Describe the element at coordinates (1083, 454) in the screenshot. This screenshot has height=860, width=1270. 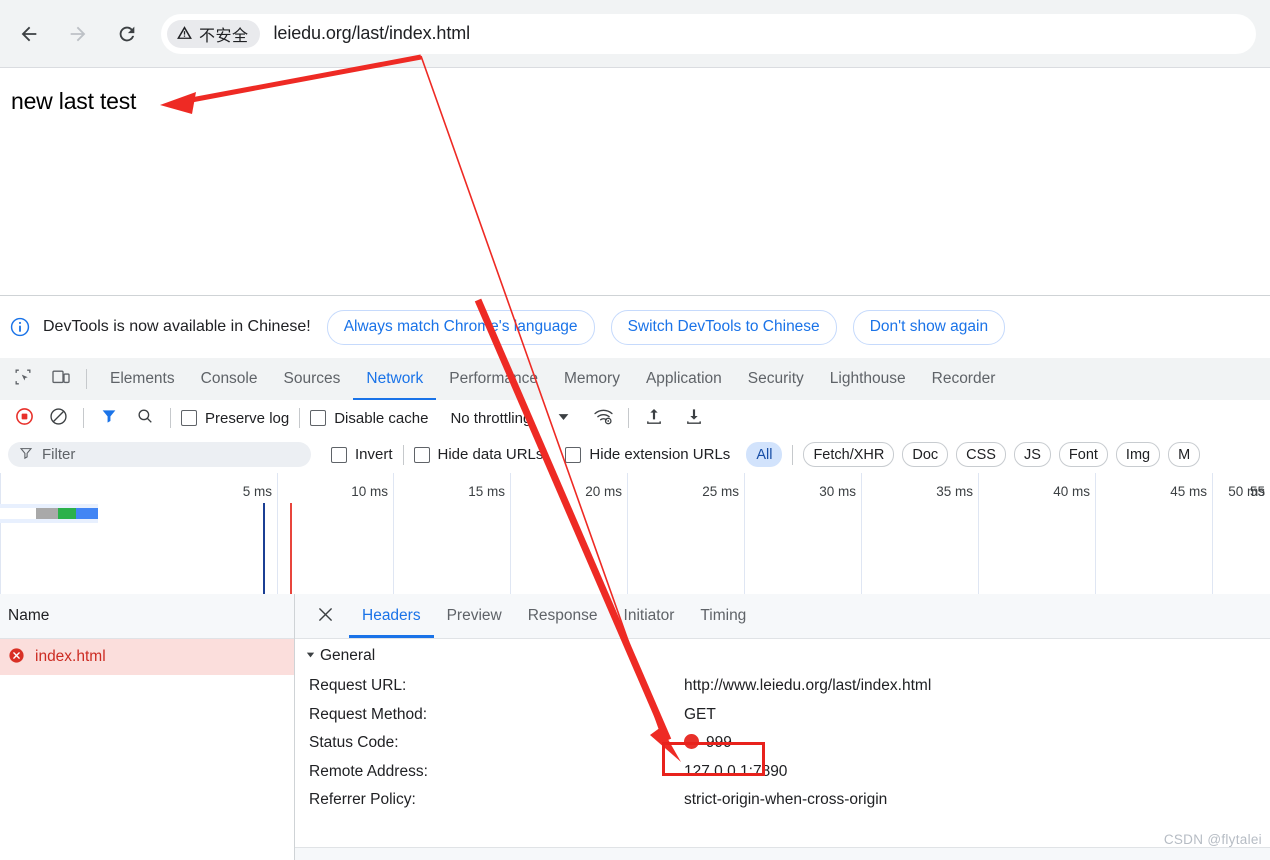
I see `type-chip-font: Font` at that location.